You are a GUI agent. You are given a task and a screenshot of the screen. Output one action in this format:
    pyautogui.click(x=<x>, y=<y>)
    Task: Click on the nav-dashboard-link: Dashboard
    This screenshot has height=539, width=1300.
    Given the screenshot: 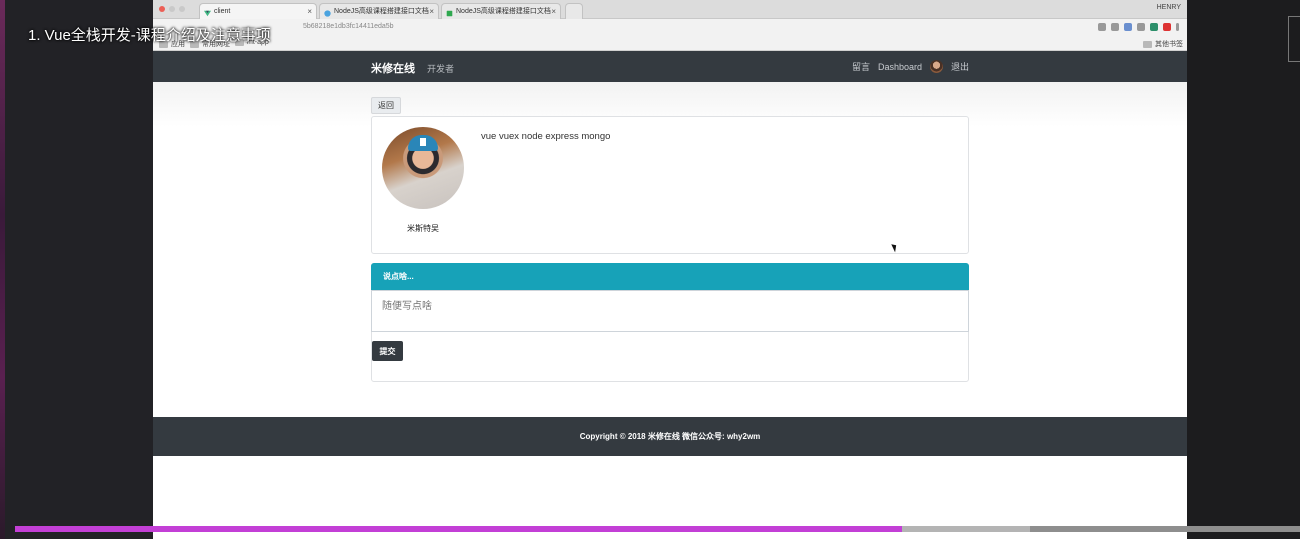 What is the action you would take?
    pyautogui.click(x=900, y=67)
    